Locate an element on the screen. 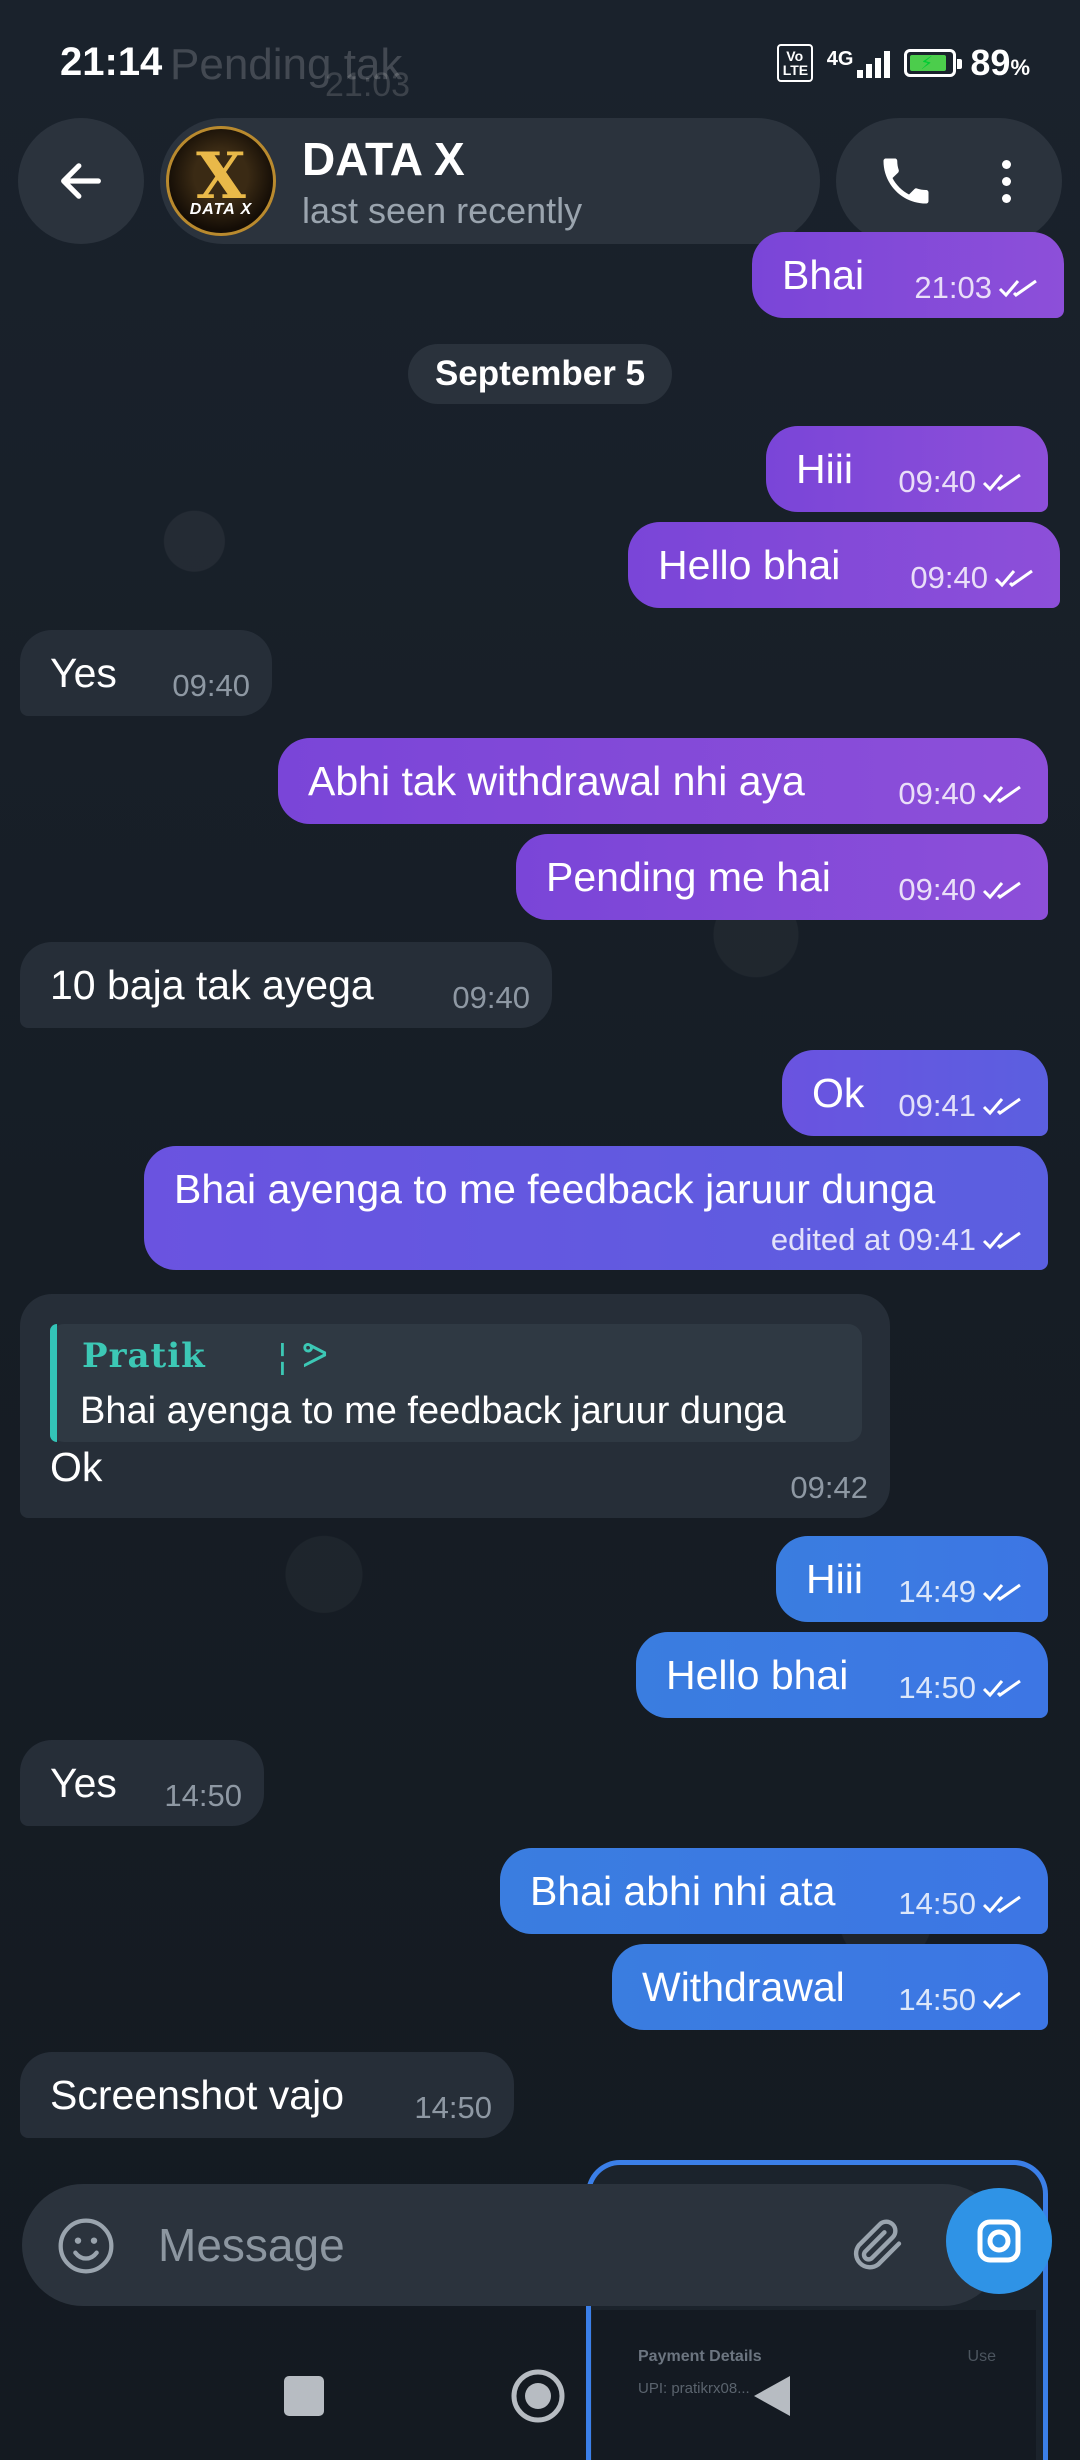  emoji-icon is located at coordinates (86, 2246).